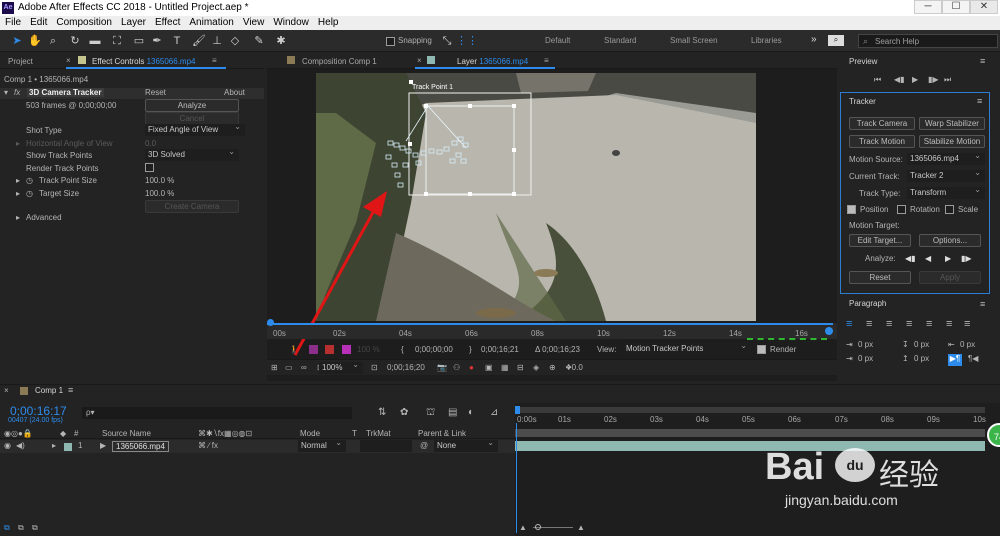 The width and height of the screenshot is (1000, 536). I want to click on track-motion-button: Track Motion, so click(882, 141).